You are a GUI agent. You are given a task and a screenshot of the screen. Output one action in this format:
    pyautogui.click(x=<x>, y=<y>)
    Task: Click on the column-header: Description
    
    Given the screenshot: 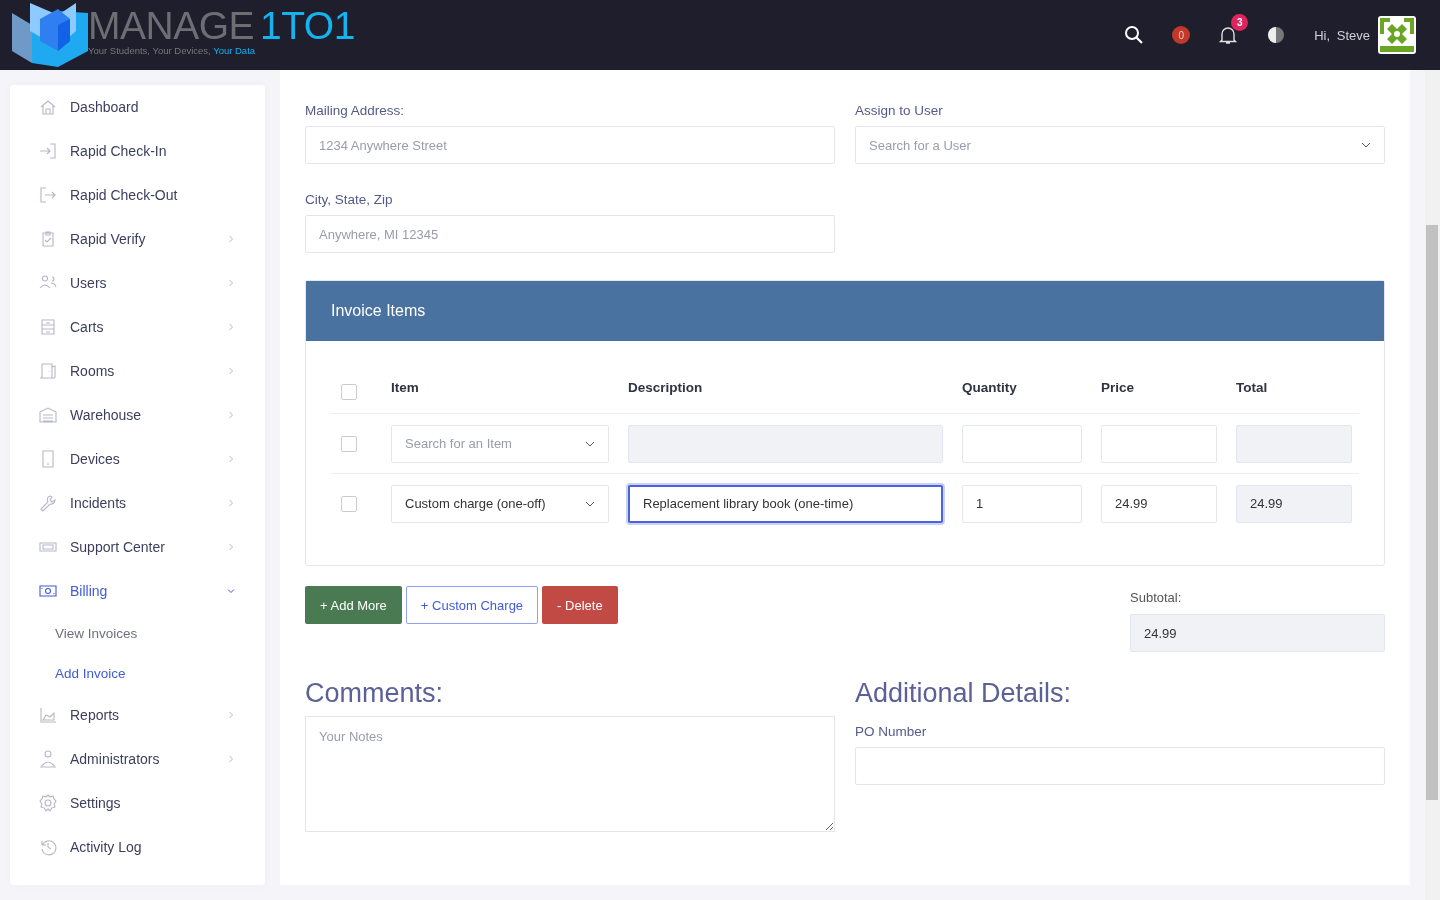 What is the action you would take?
    pyautogui.click(x=665, y=387)
    